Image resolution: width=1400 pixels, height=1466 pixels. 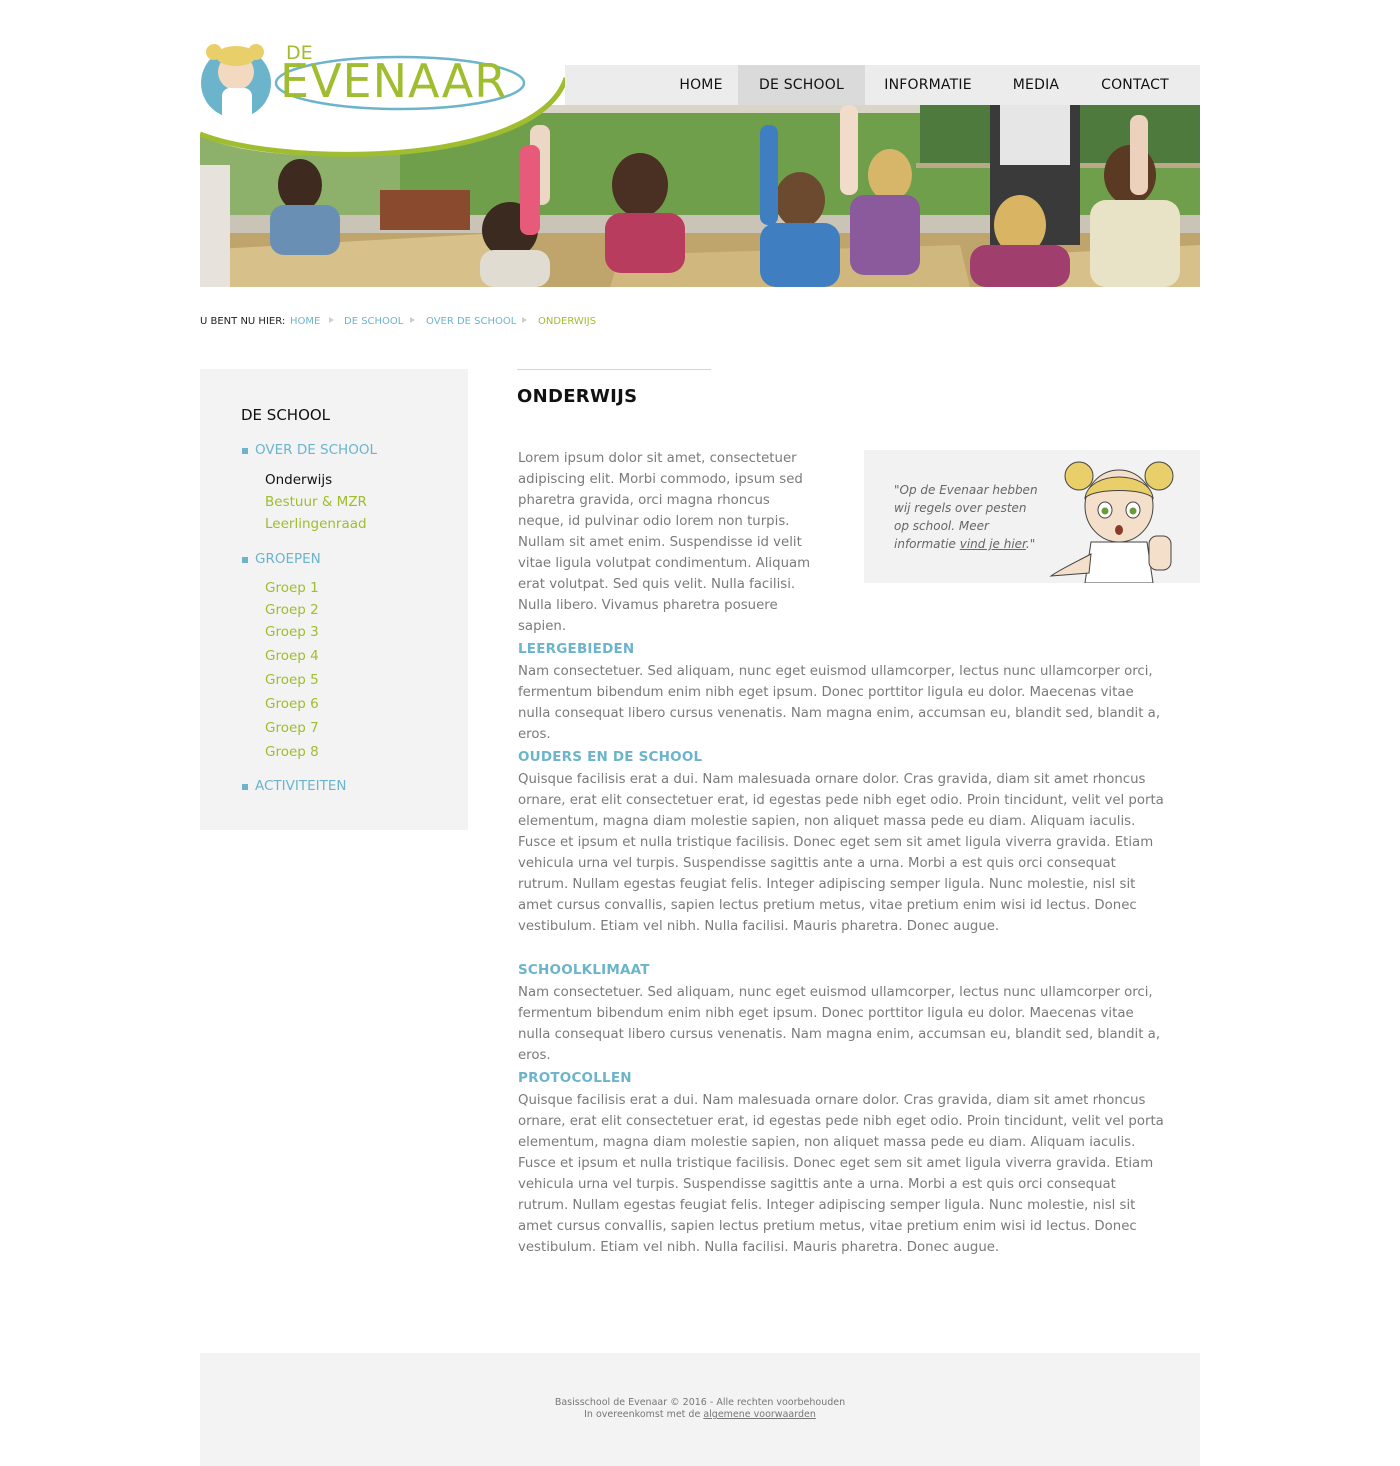 What do you see at coordinates (759, 1414) in the screenshot?
I see `footer-terms-link: algemene voorwaarden` at bounding box center [759, 1414].